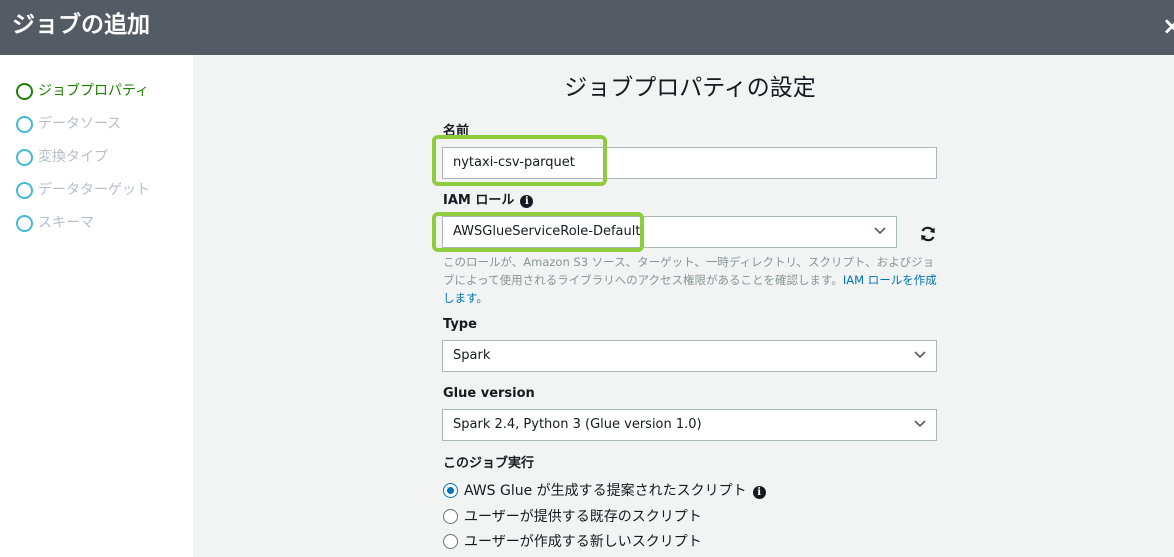 This screenshot has width=1174, height=557. What do you see at coordinates (472, 355) in the screenshot?
I see `type-value: Spark` at bounding box center [472, 355].